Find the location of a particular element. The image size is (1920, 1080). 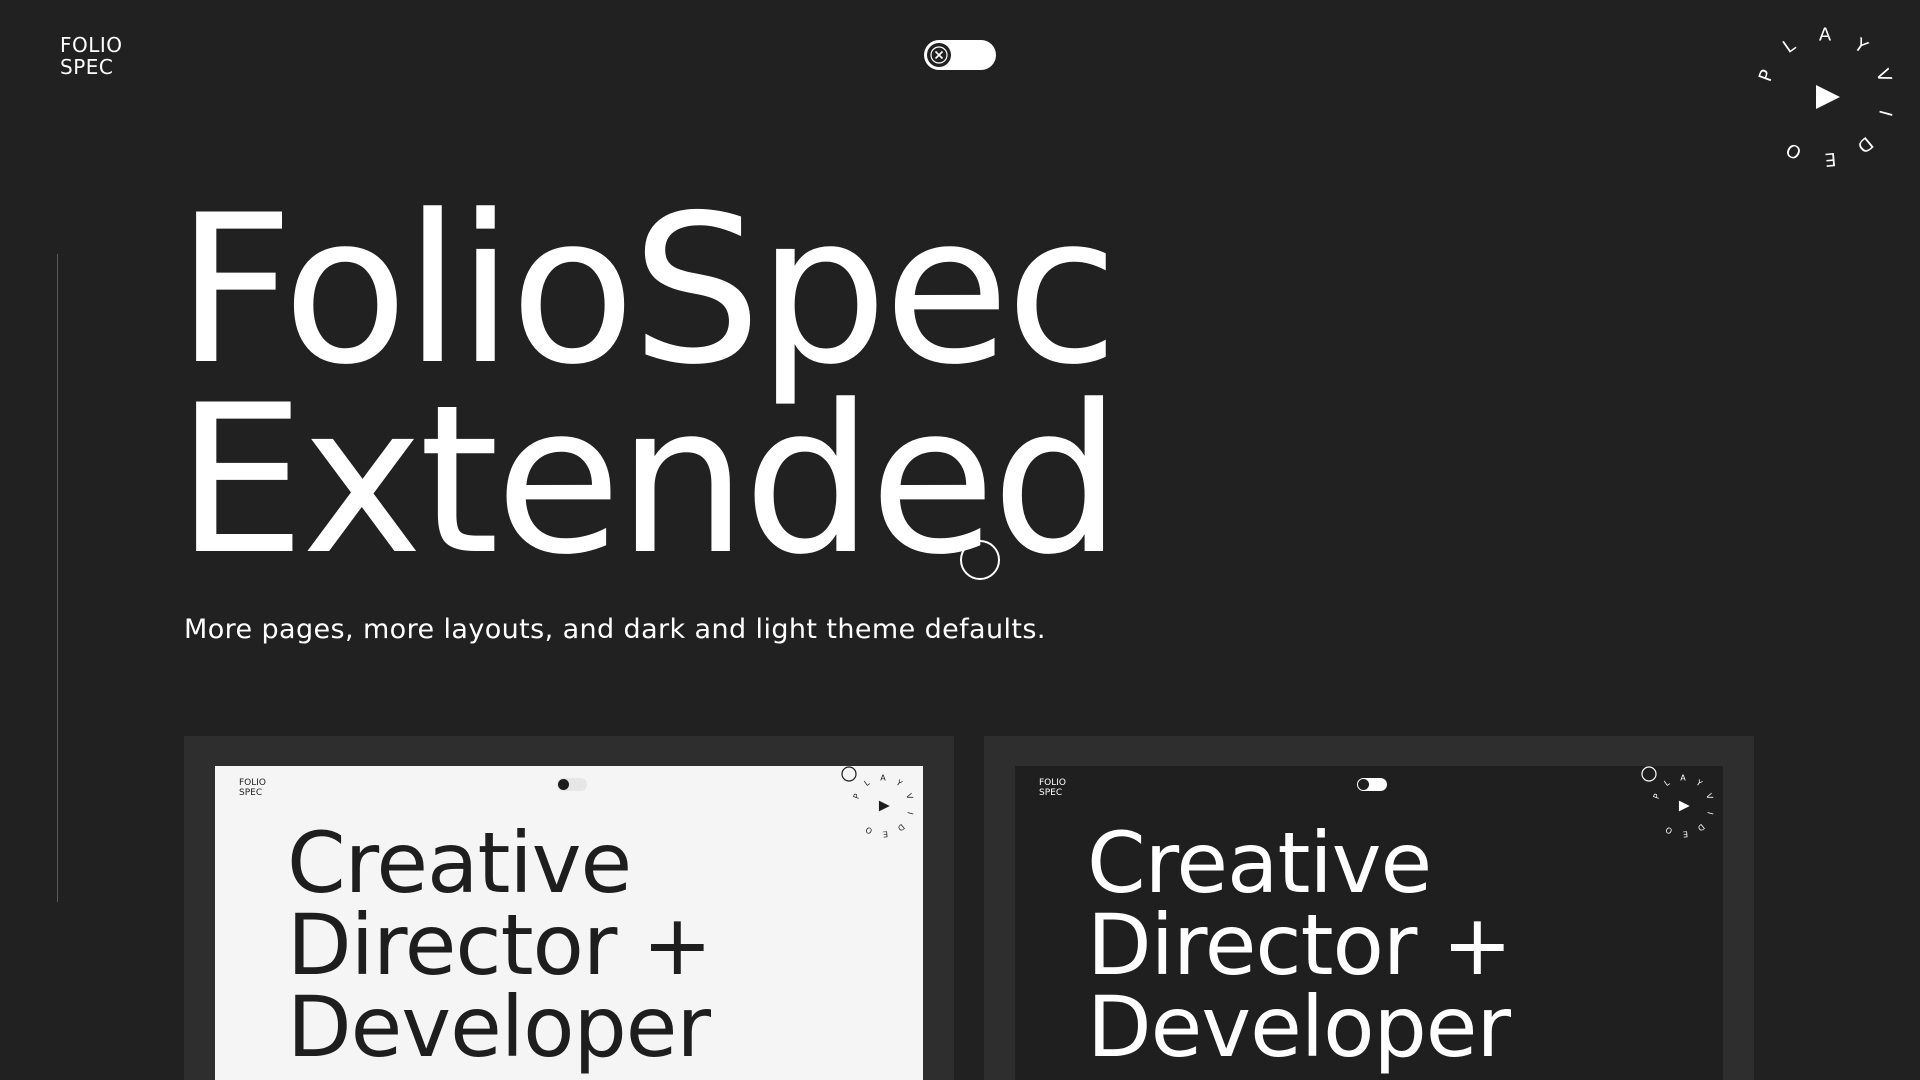

hero-title-line-1: FolioSpec is located at coordinates (647, 291).